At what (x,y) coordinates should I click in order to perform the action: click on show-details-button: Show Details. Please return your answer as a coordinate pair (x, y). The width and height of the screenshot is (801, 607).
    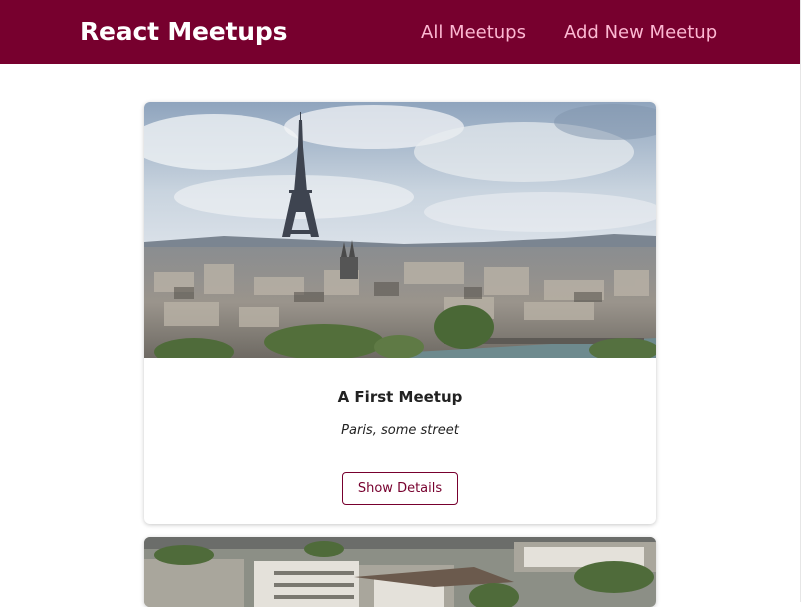
    Looking at the image, I should click on (400, 488).